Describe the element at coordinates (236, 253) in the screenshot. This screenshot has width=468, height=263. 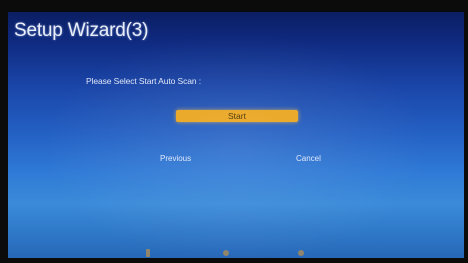
I see `key-hint-bar` at that location.